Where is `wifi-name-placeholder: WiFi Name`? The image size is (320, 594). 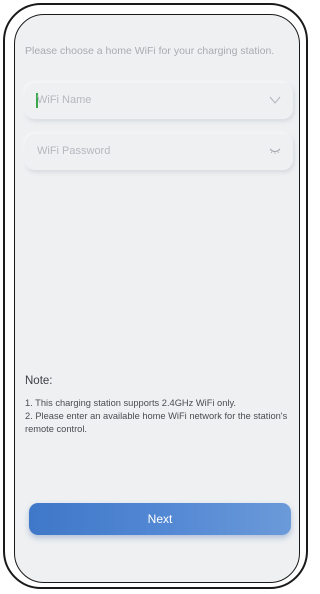
wifi-name-placeholder: WiFi Name is located at coordinates (64, 100).